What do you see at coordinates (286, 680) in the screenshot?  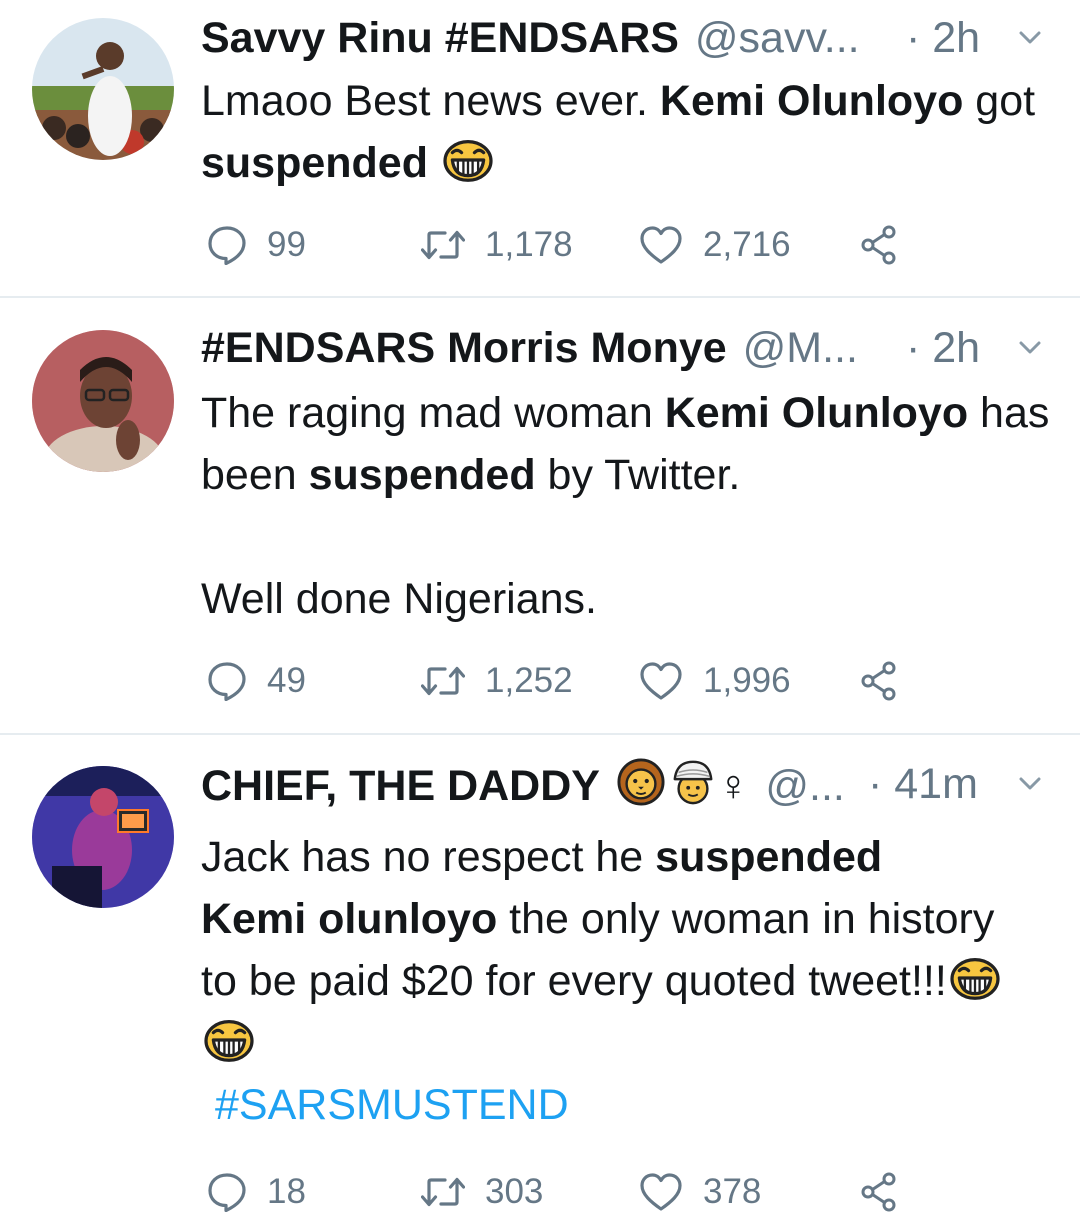 I see `reply-count: 49` at bounding box center [286, 680].